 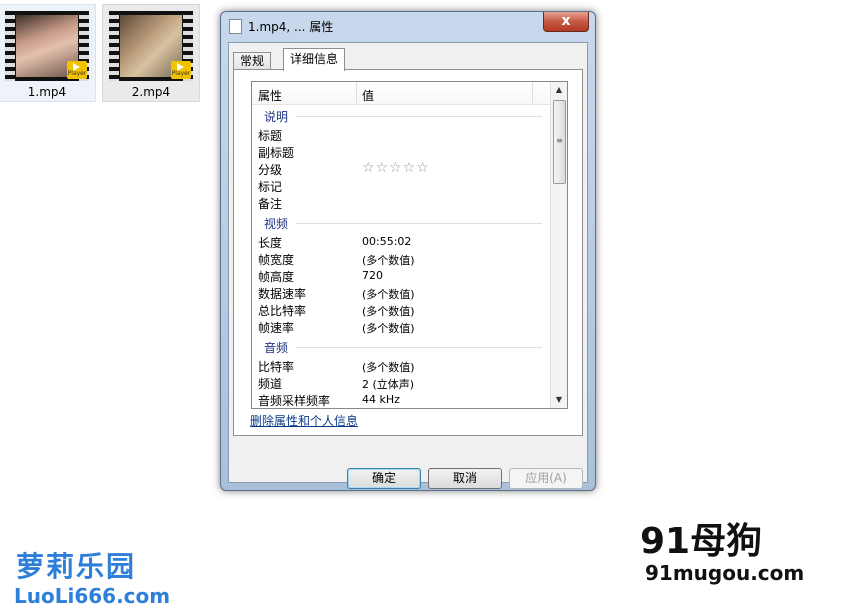 I want to click on property-row: 频道 2 (立体声), so click(x=401, y=382).